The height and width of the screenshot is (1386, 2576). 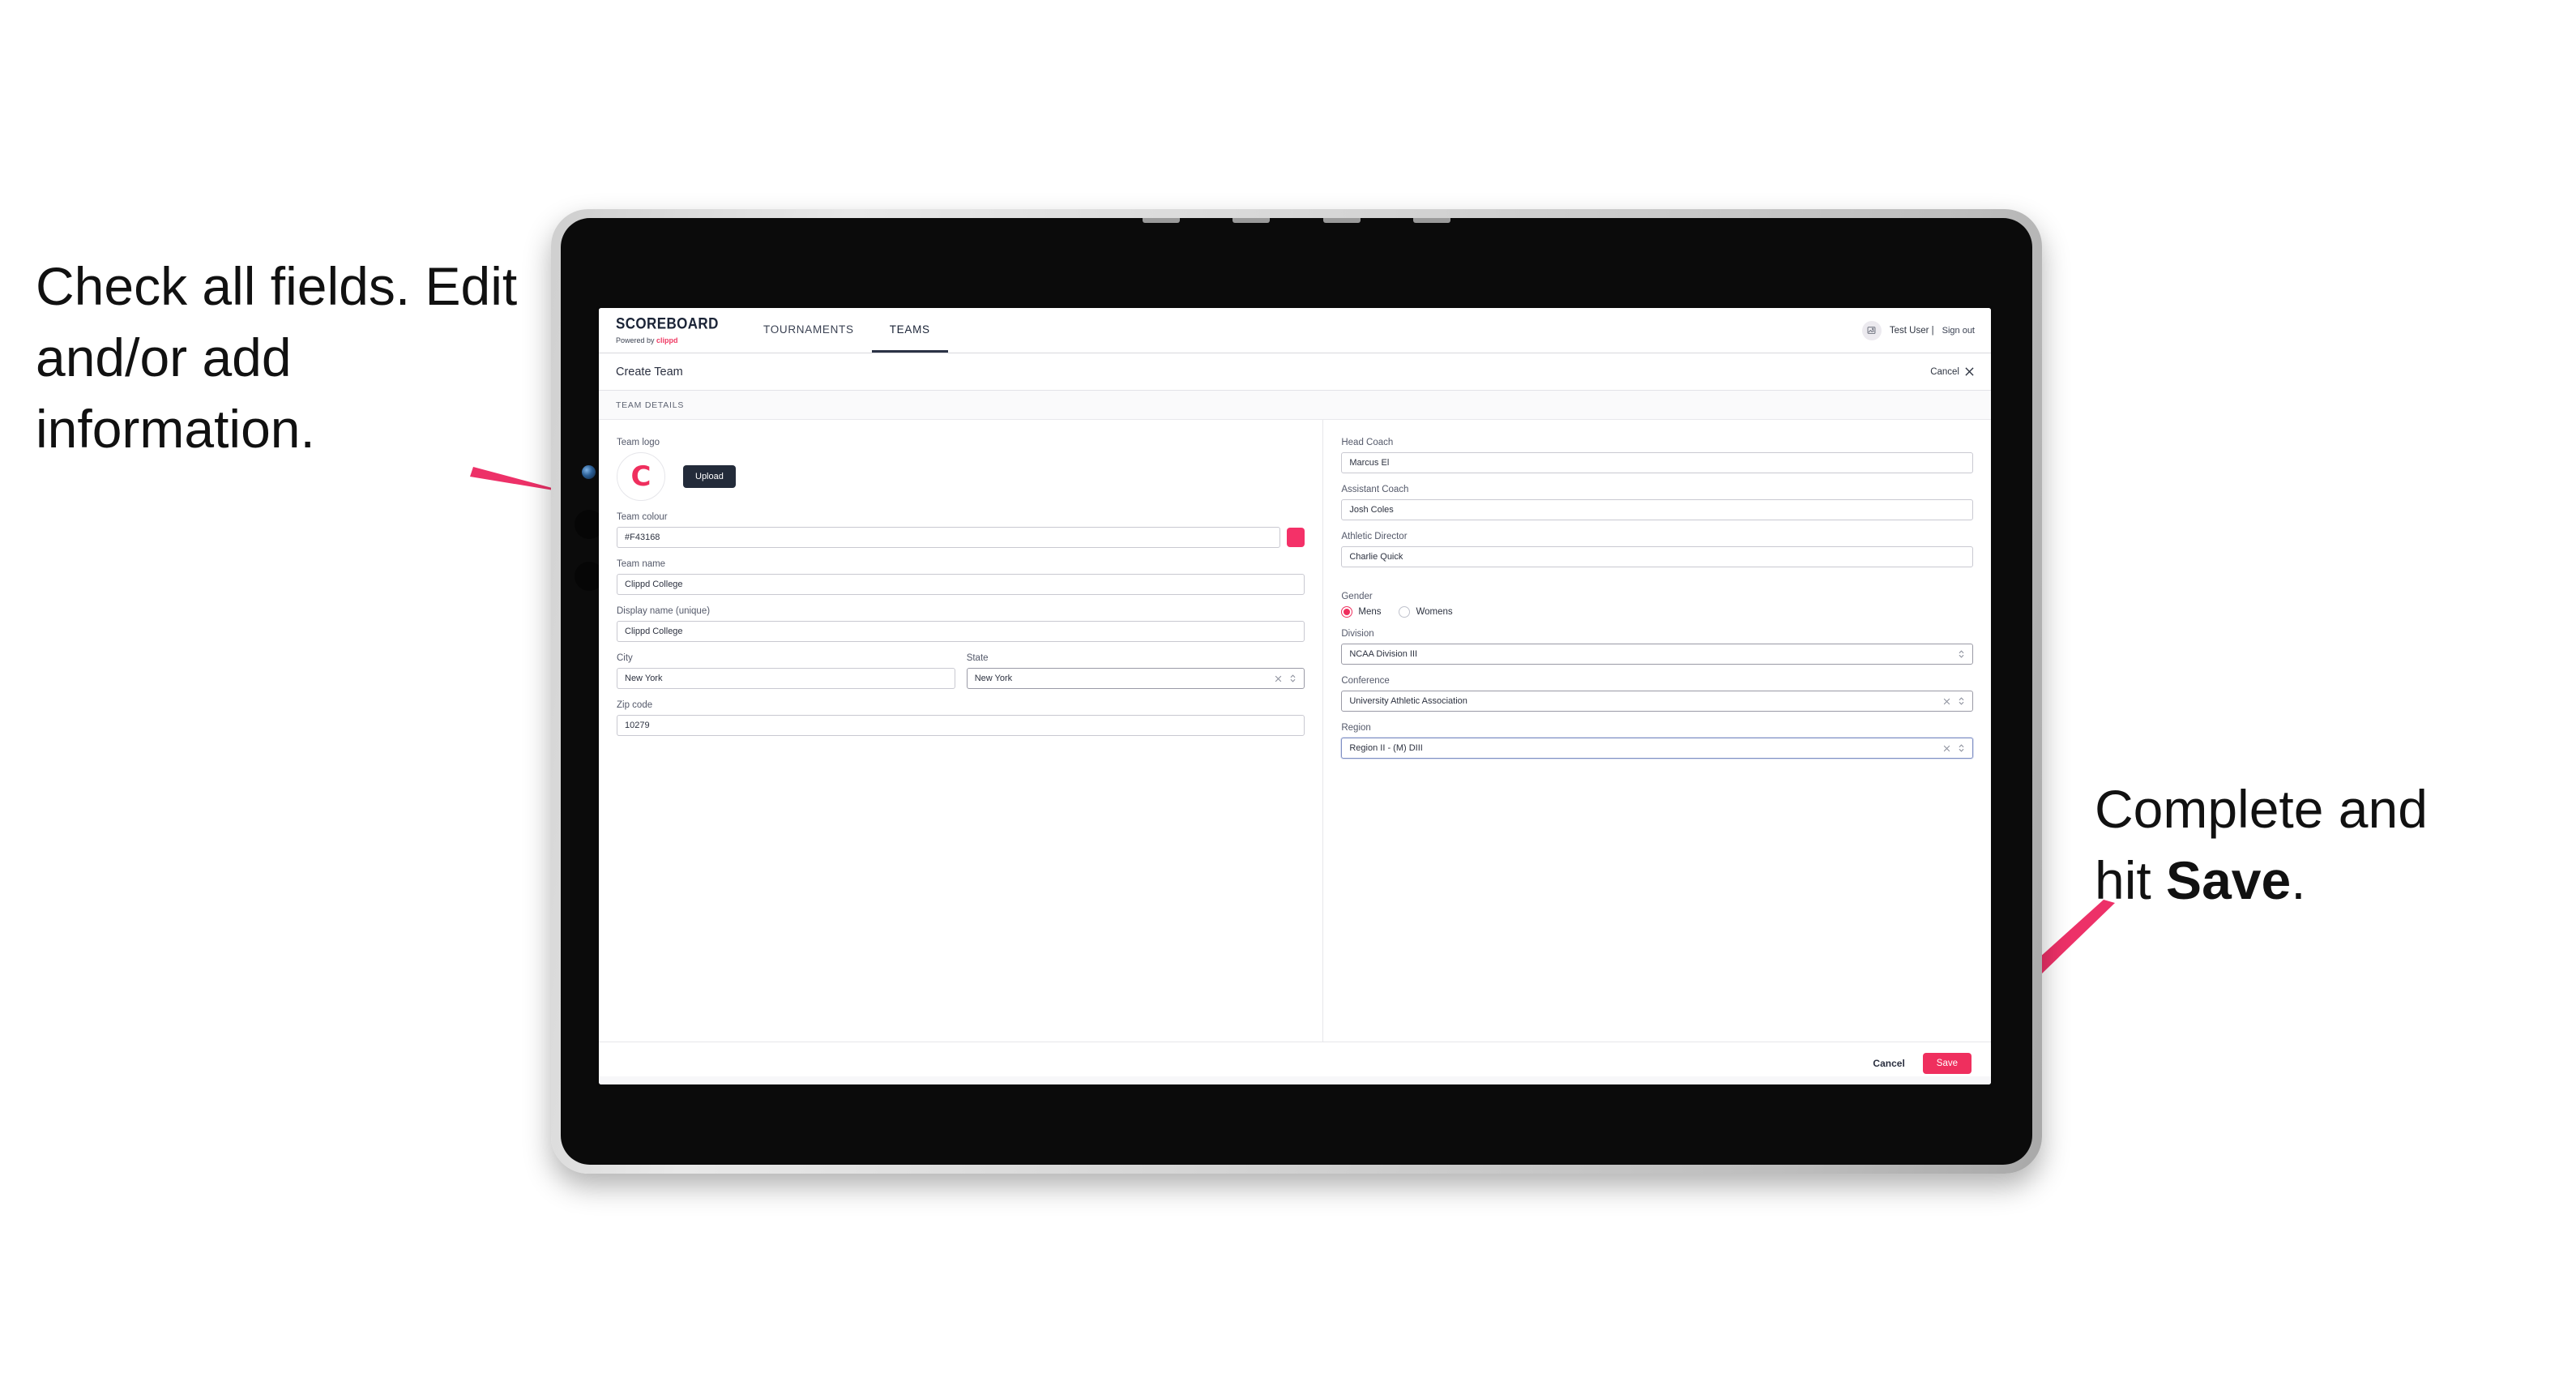 I want to click on gender-mens-label: Mens, so click(x=1370, y=612).